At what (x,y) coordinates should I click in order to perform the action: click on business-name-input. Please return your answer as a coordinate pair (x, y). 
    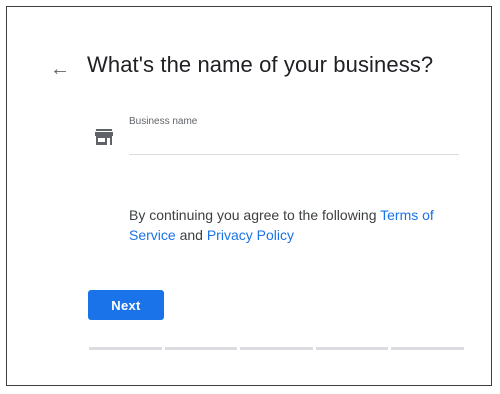
    Looking at the image, I should click on (294, 144).